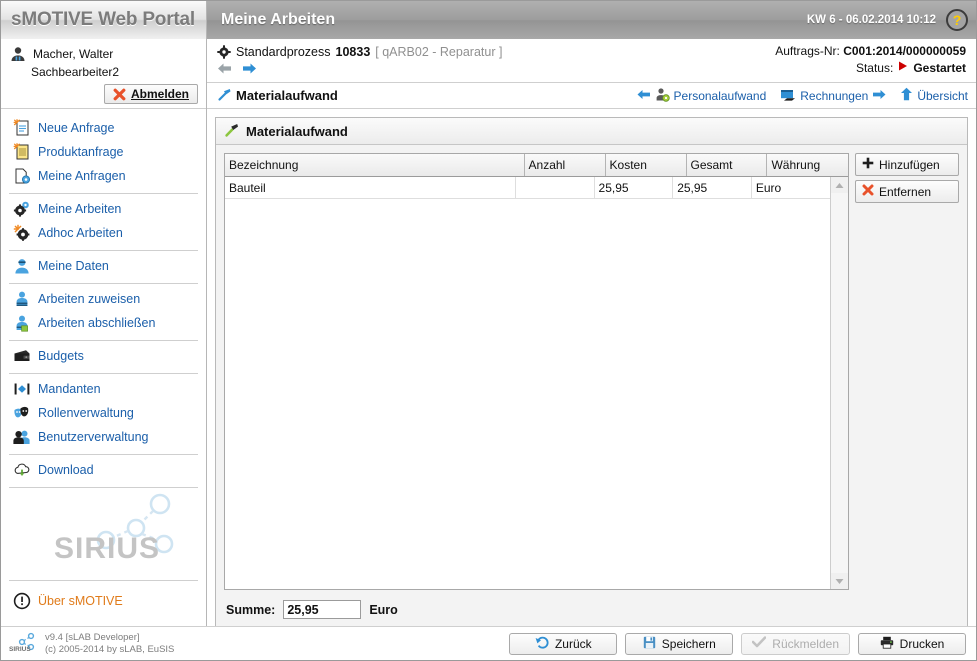 Image resolution: width=977 pixels, height=661 pixels. Describe the element at coordinates (807, 51) in the screenshot. I see `order-label: Auftrags-Nr:` at that location.